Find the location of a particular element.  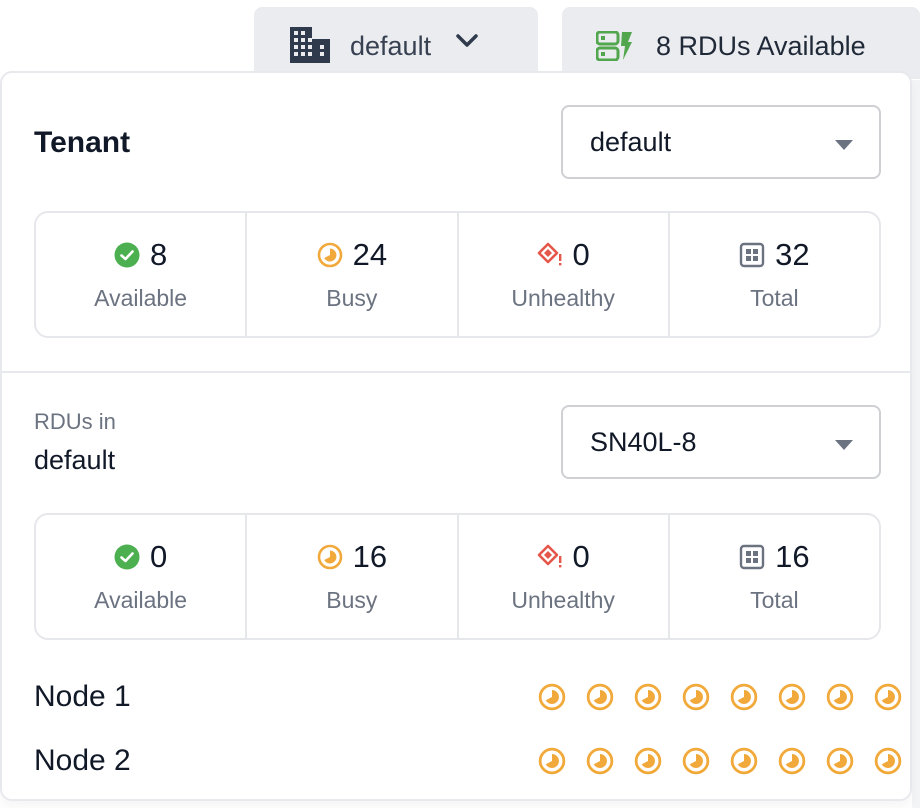

stat-value-row: 8 is located at coordinates (140, 255).